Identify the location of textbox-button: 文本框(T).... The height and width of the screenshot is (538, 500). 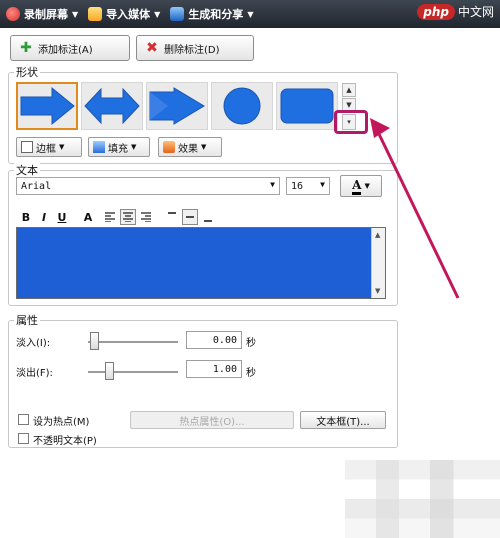
(343, 420).